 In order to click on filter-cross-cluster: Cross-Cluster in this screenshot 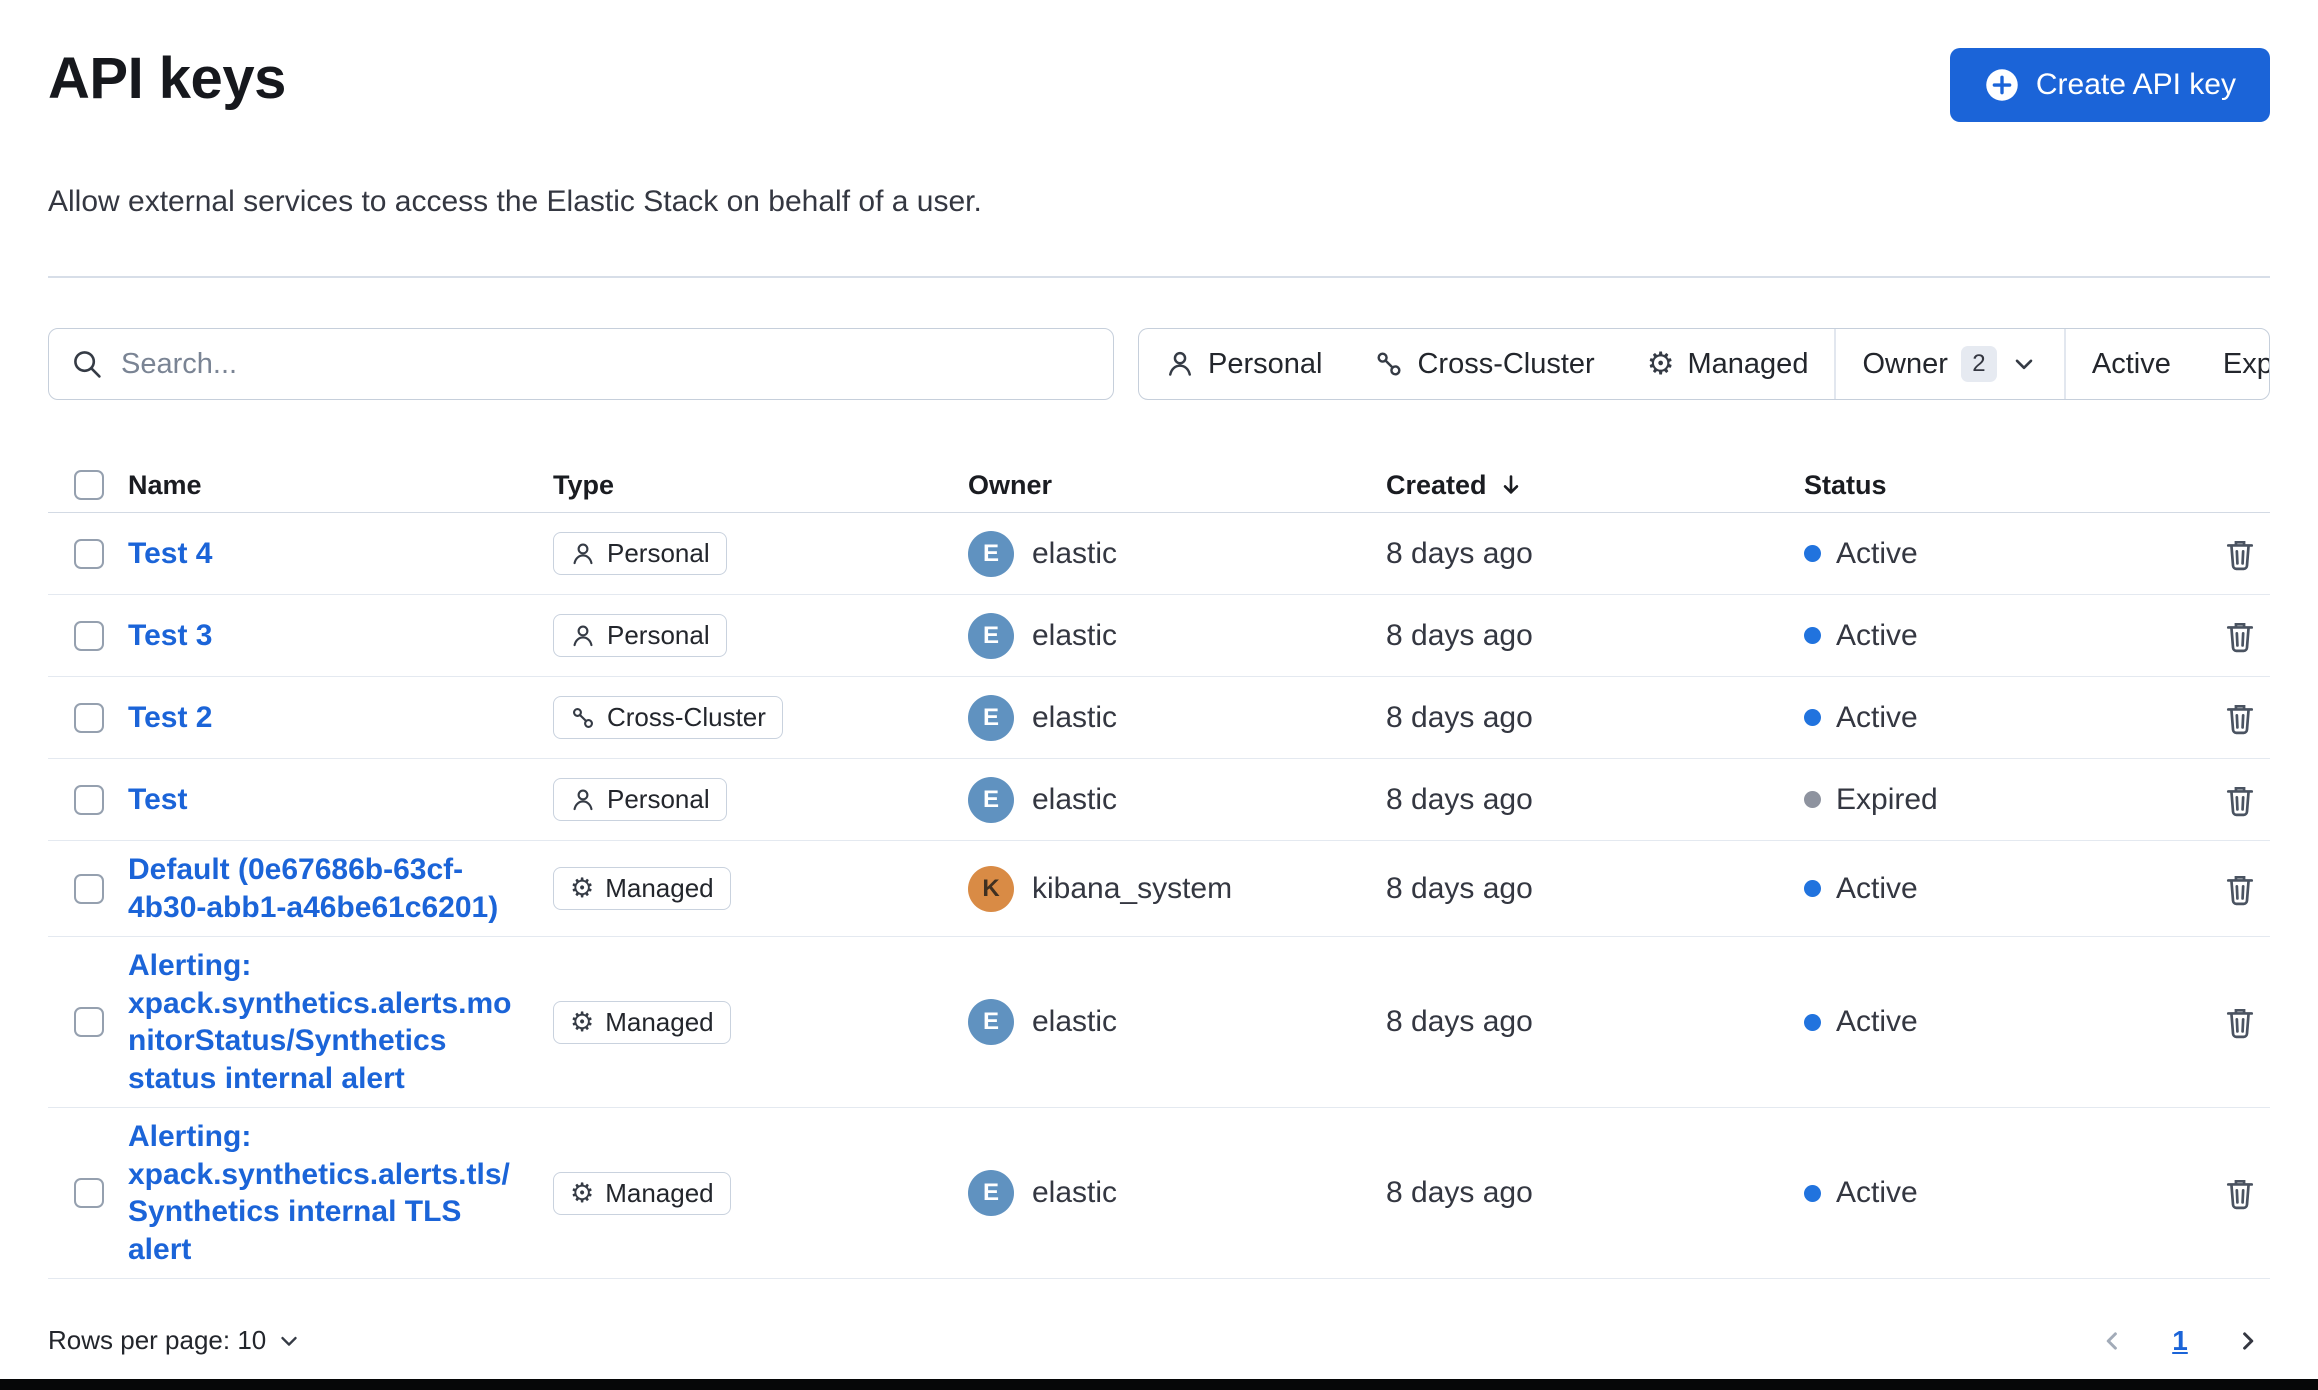, I will do `click(1484, 364)`.